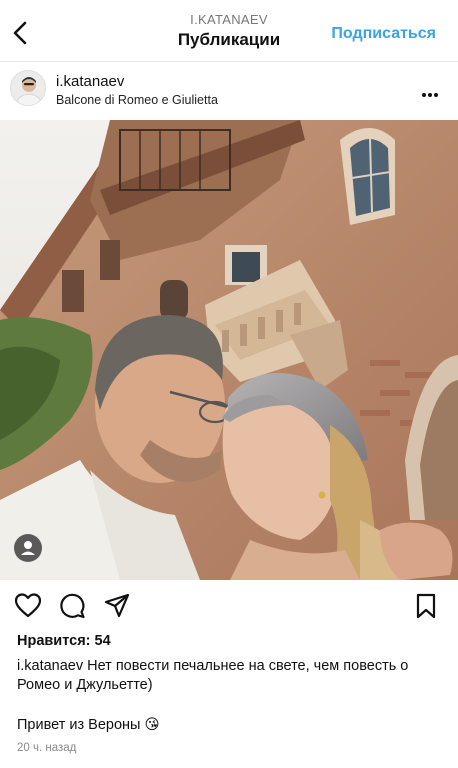 The width and height of the screenshot is (458, 768). What do you see at coordinates (229, 19) in the screenshot?
I see `account-name: I.KATANAEV` at bounding box center [229, 19].